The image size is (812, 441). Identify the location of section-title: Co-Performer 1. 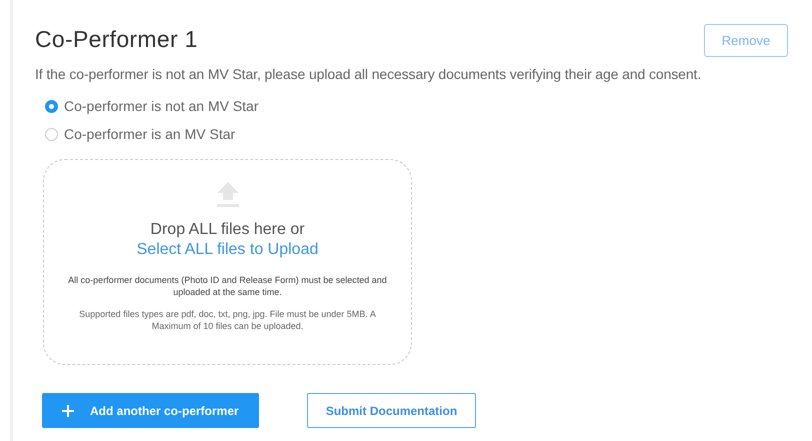
(116, 39).